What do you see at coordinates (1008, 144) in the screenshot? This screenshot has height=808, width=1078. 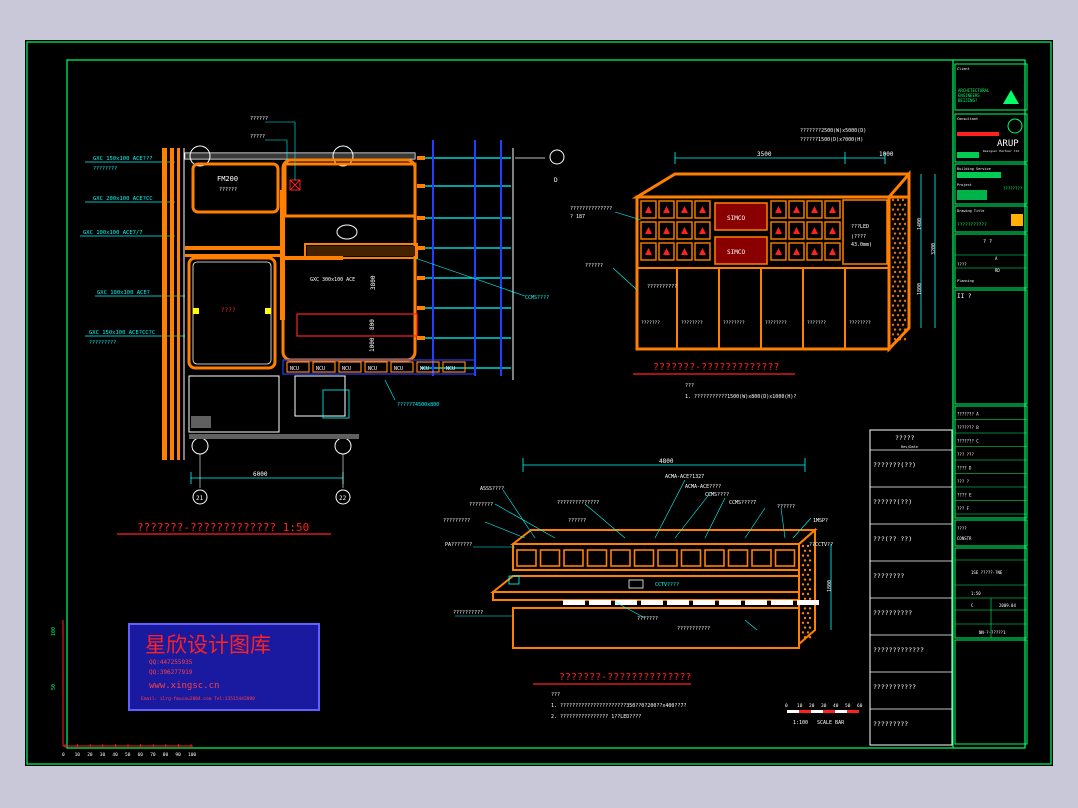 I see `tb-arup: ARUP` at bounding box center [1008, 144].